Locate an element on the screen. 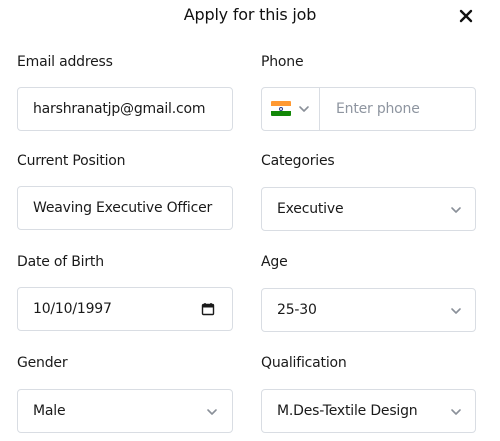 Image resolution: width=500 pixels, height=441 pixels. phone-placeholder: Enter phone is located at coordinates (378, 109).